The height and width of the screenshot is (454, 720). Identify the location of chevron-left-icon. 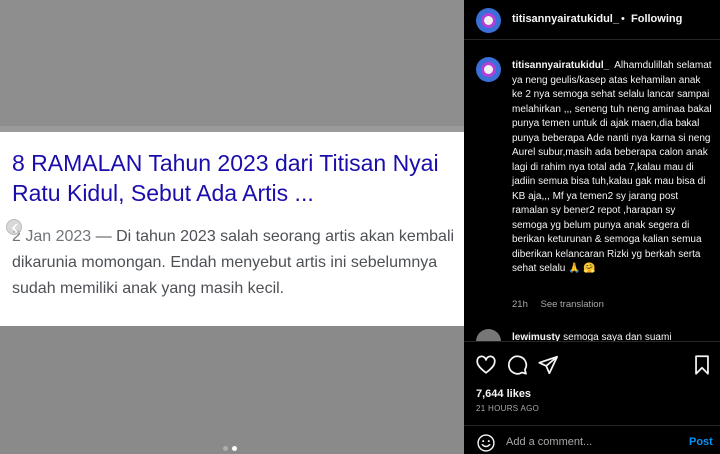
(15, 228).